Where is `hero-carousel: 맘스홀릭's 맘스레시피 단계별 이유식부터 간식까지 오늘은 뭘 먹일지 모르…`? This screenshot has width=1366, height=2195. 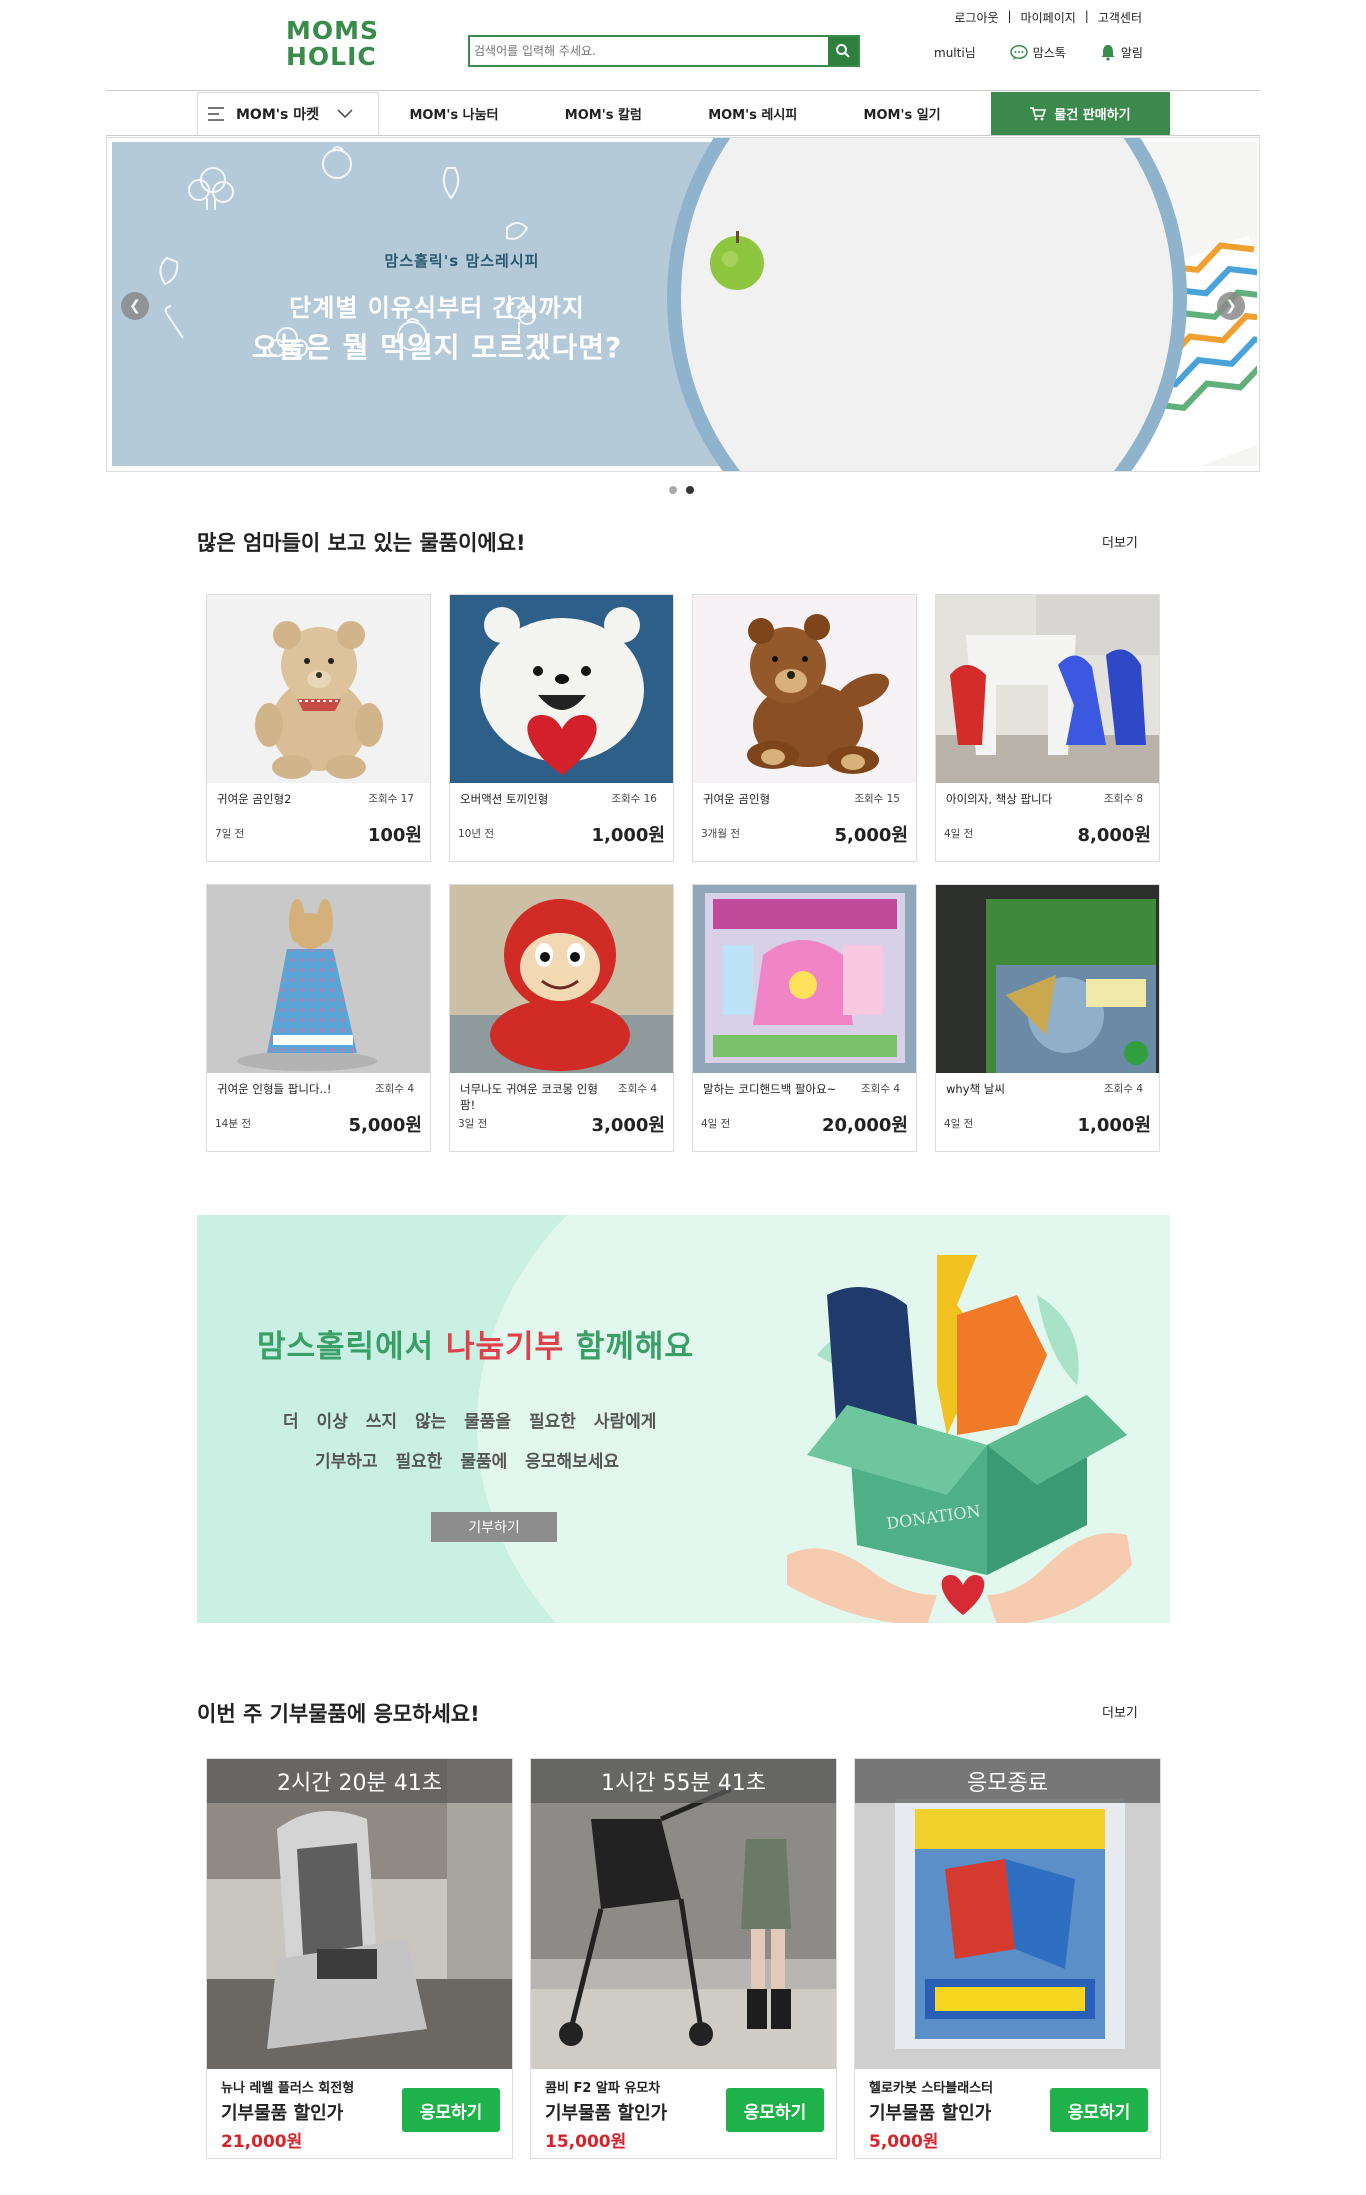 hero-carousel: 맘스홀릭's 맘스레시피 단계별 이유식부터 간식까지 오늘은 뭘 먹일지 모르… is located at coordinates (683, 304).